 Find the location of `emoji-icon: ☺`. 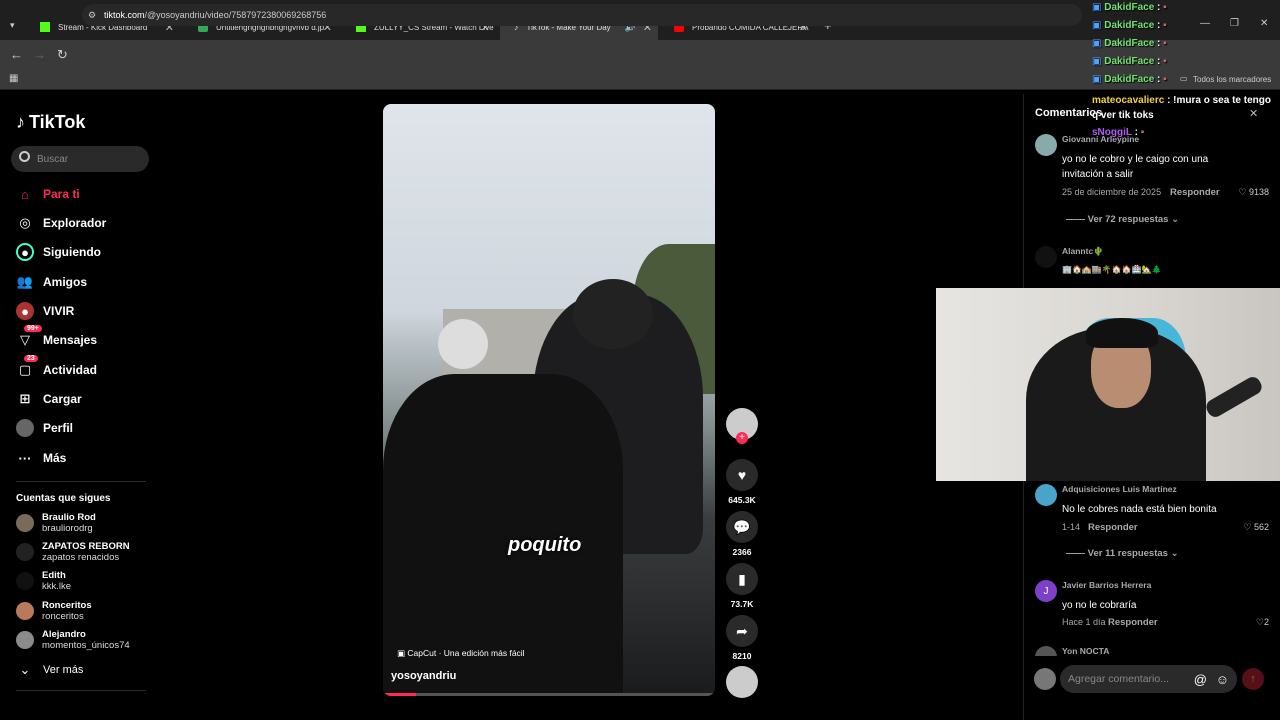

emoji-icon: ☺ is located at coordinates (1222, 679).